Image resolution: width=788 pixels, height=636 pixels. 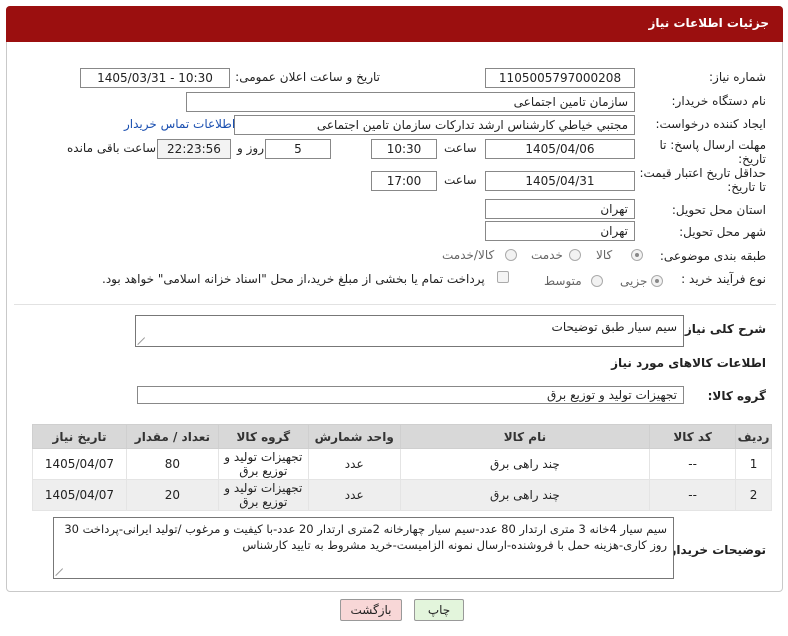 I want to click on category-both-radio, so click(x=511, y=255).